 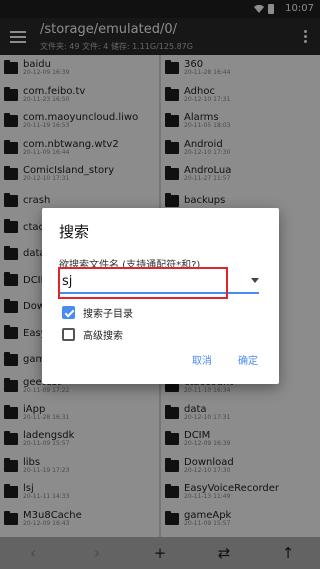 I want to click on advanced-search-checkbox, so click(x=68, y=334).